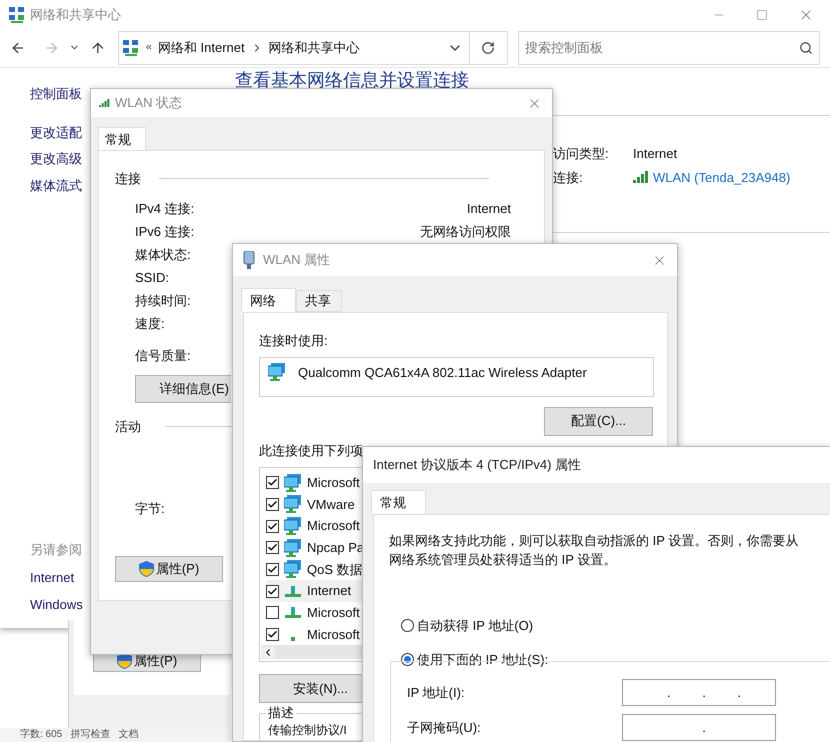 The width and height of the screenshot is (830, 742). Describe the element at coordinates (281, 713) in the screenshot. I see `group-title: 描述` at that location.